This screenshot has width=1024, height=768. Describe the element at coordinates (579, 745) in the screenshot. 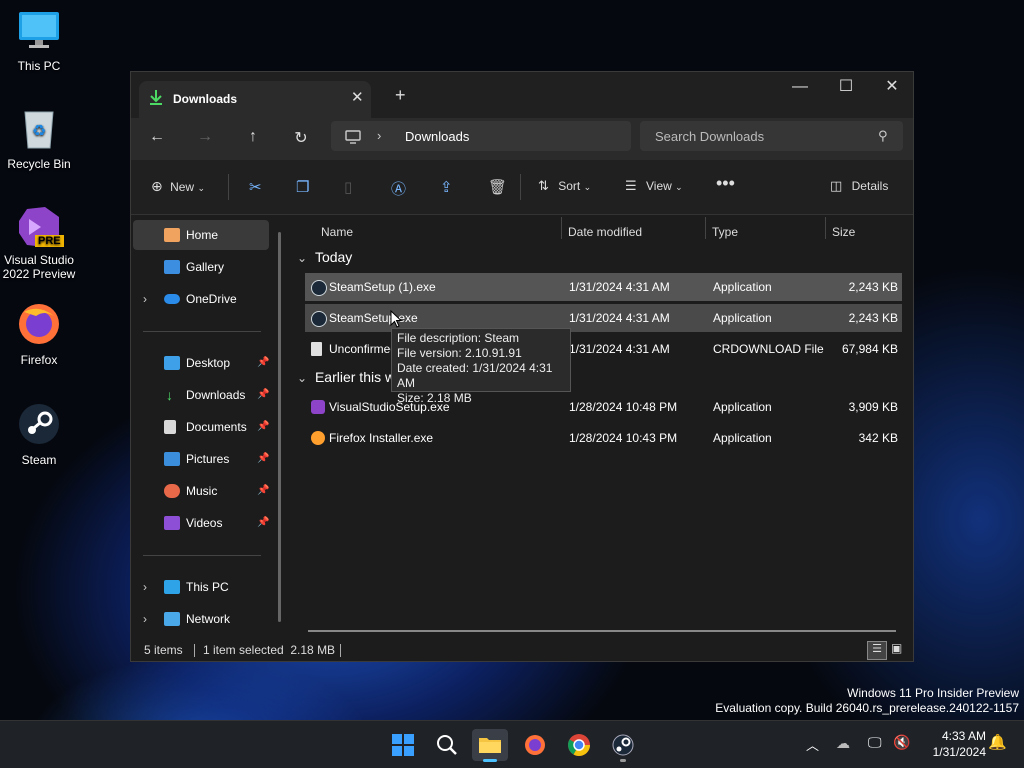

I see `chrome-icon` at that location.